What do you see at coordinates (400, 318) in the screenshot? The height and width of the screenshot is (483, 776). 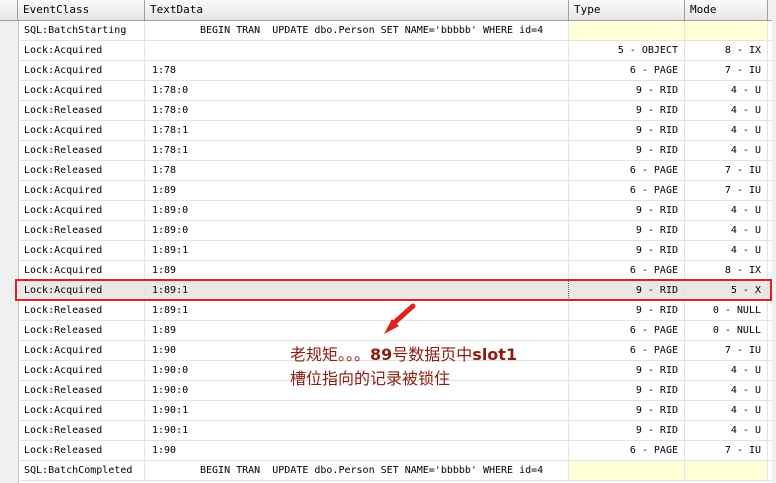 I see `arrow-icon` at bounding box center [400, 318].